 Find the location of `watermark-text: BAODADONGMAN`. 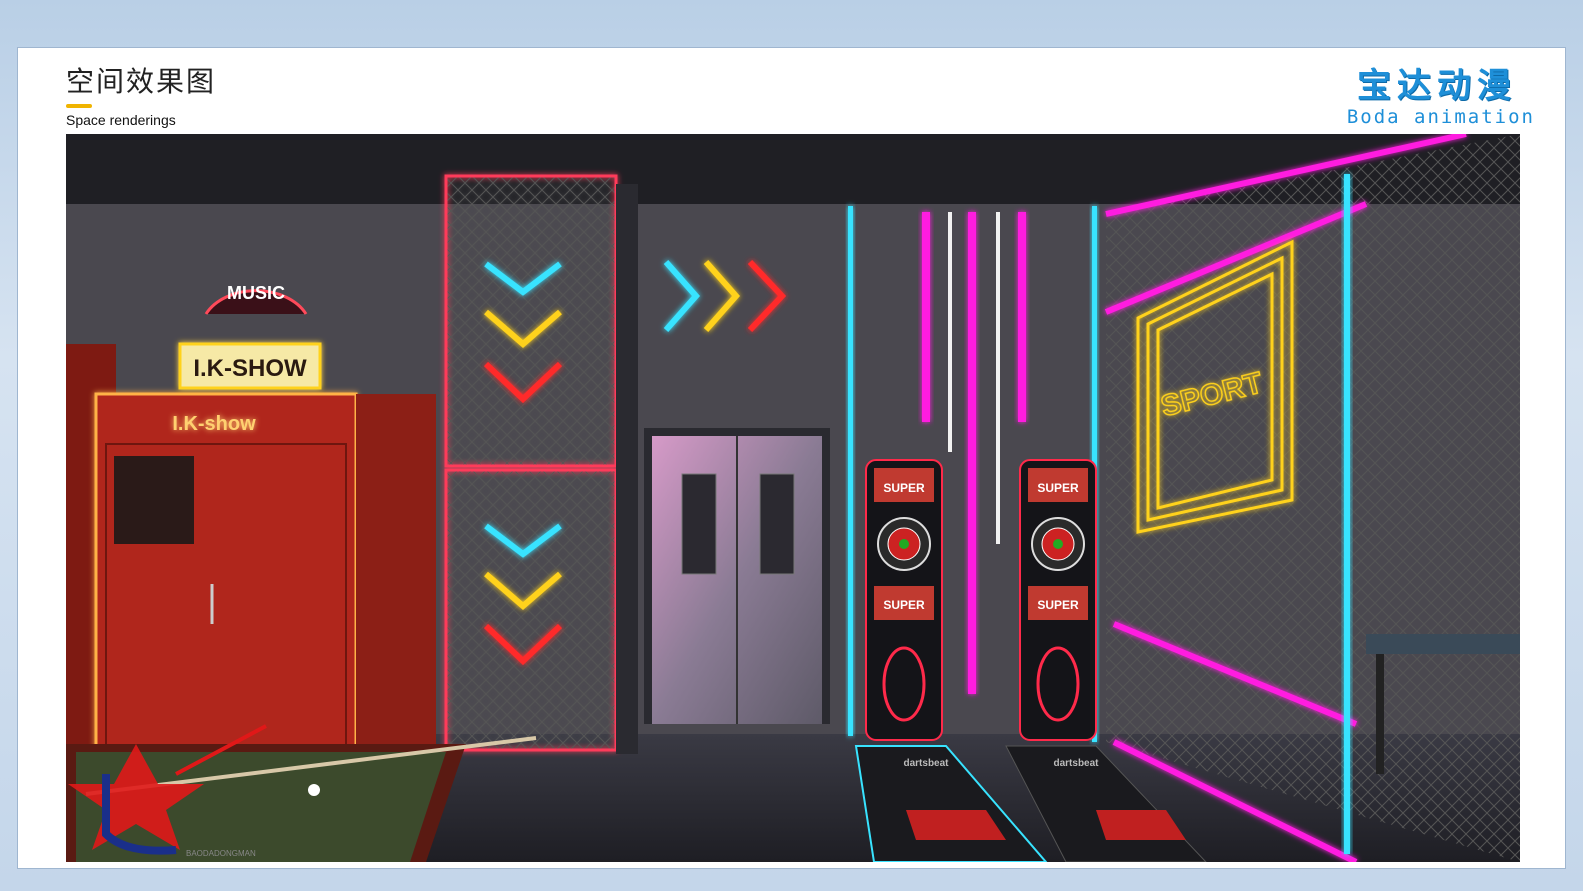

watermark-text: BAODADONGMAN is located at coordinates (221, 853).